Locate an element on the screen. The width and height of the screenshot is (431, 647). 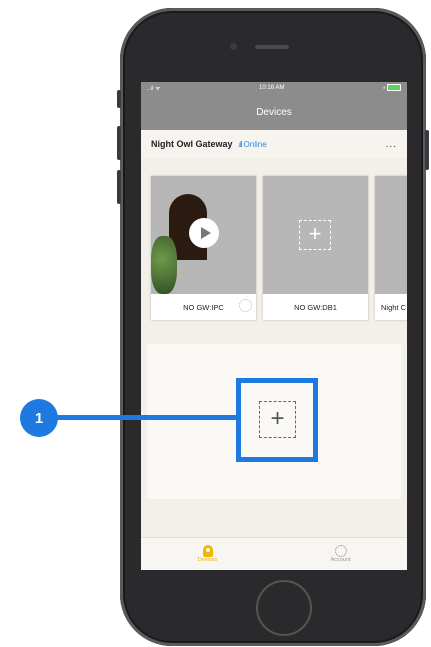
gateway-name: Night Owl Gateway is located at coordinates (192, 144).